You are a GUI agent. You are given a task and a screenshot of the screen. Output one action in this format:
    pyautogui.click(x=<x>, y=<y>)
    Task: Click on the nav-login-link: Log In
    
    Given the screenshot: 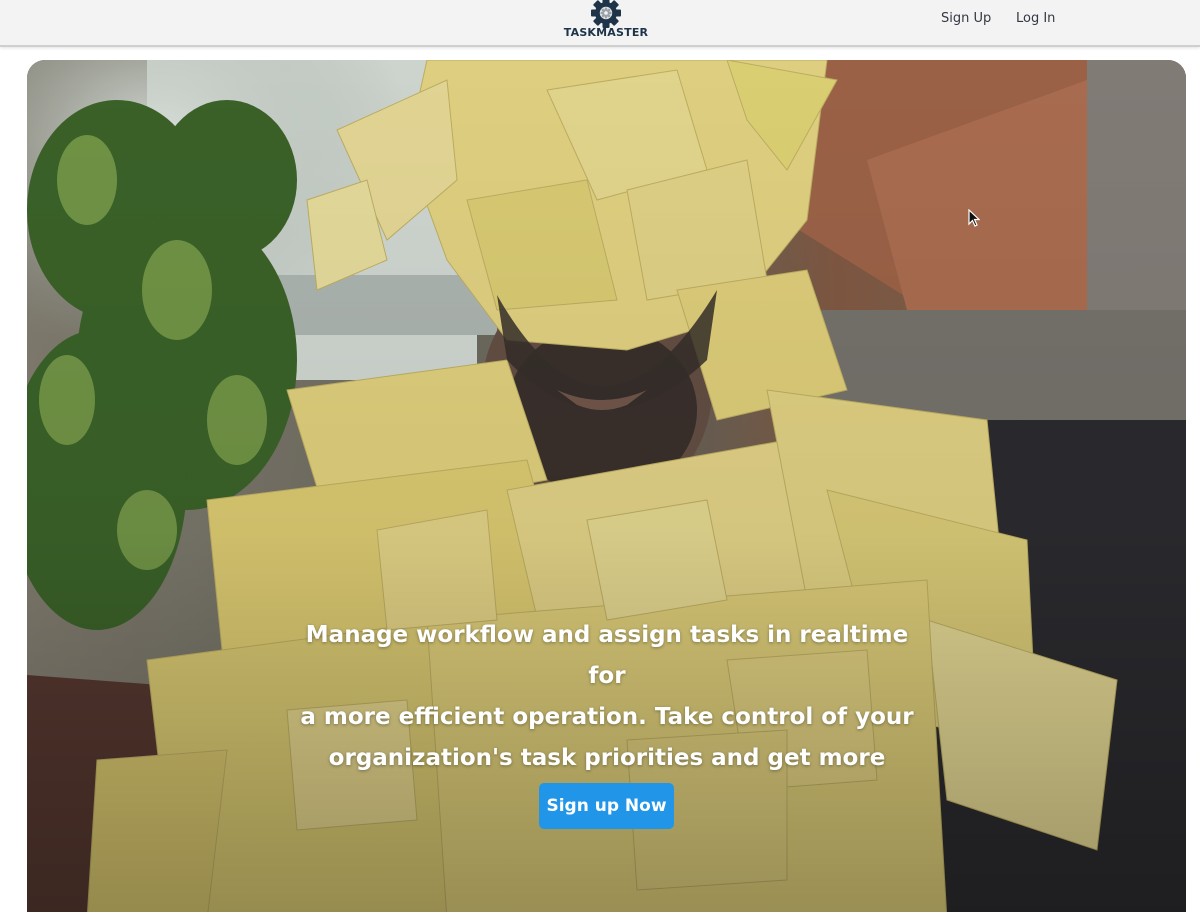 What is the action you would take?
    pyautogui.click(x=1035, y=18)
    